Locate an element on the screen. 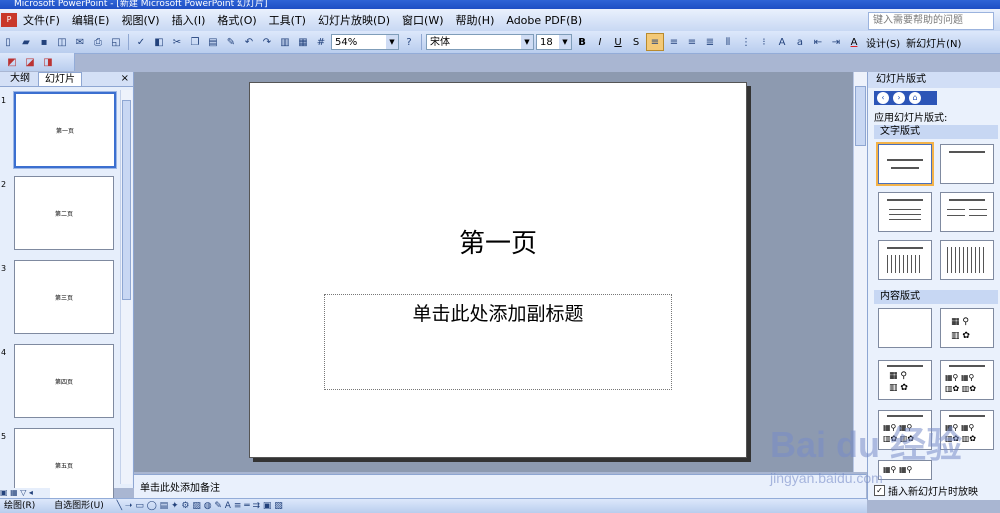 This screenshot has height=513, width=1000. drawing-tools-icons: ╲ ➝ ▭ ◯ ▤ ✦ ⚙ ▨ ◍ ✎ A ≡ ═ ⇉ ▣ ▧ is located at coordinates (195, 506).